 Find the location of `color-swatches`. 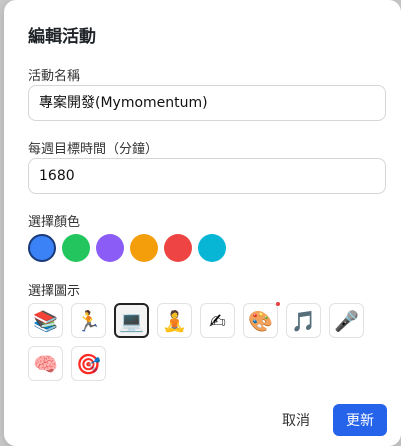

color-swatches is located at coordinates (127, 248).